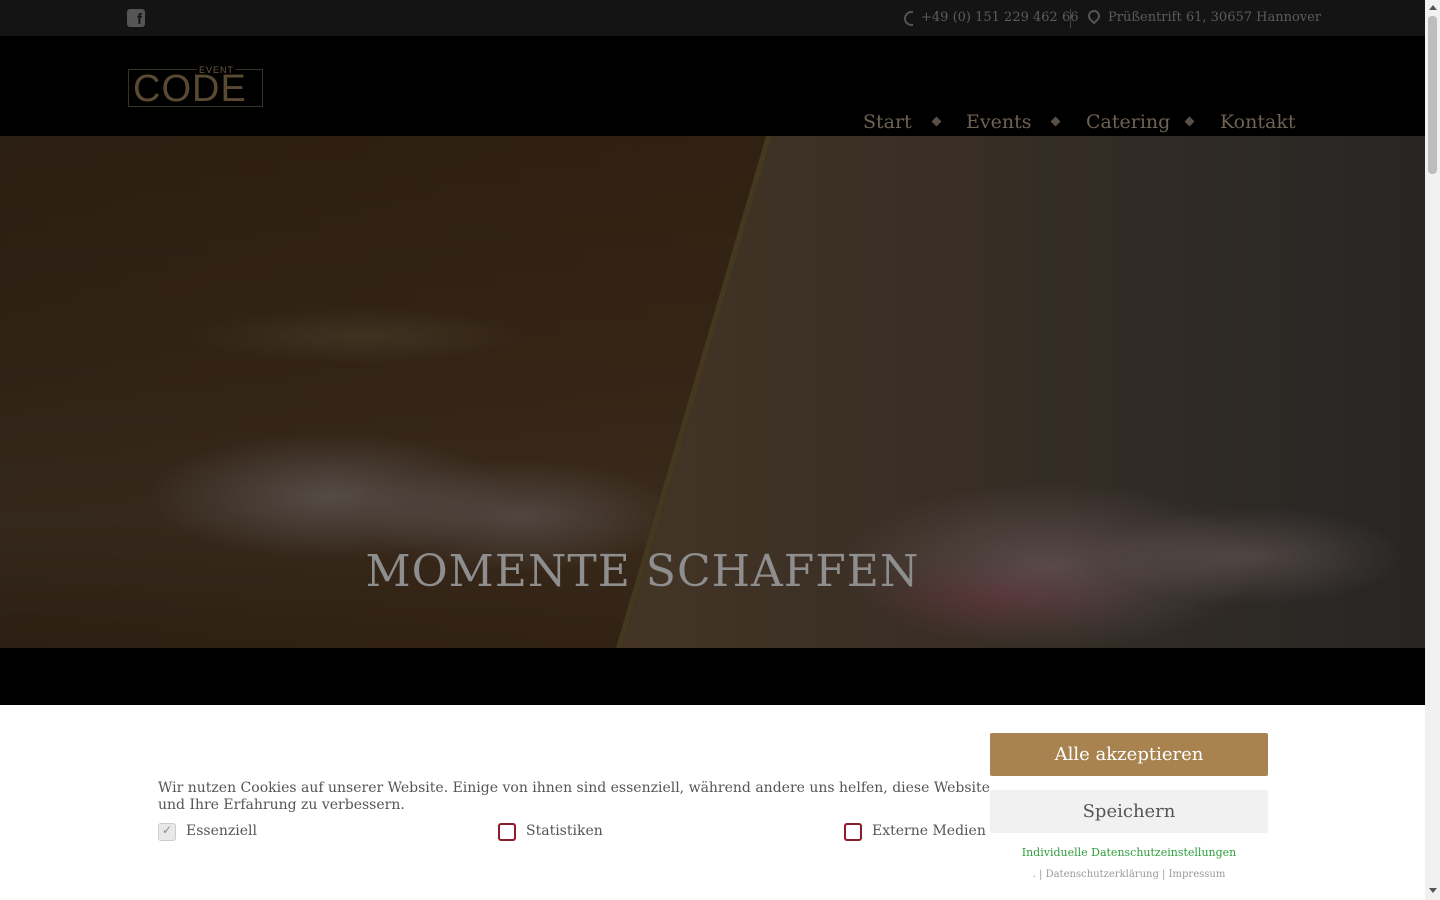  What do you see at coordinates (887, 122) in the screenshot?
I see `nav-item-start: Start` at bounding box center [887, 122].